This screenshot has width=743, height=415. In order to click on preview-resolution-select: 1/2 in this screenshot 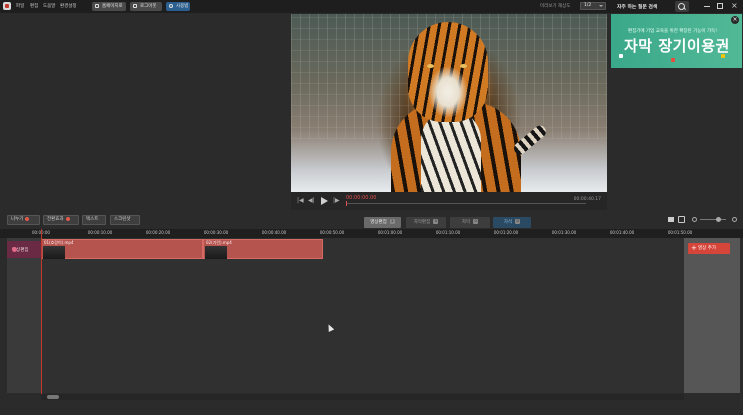, I will do `click(593, 6)`.